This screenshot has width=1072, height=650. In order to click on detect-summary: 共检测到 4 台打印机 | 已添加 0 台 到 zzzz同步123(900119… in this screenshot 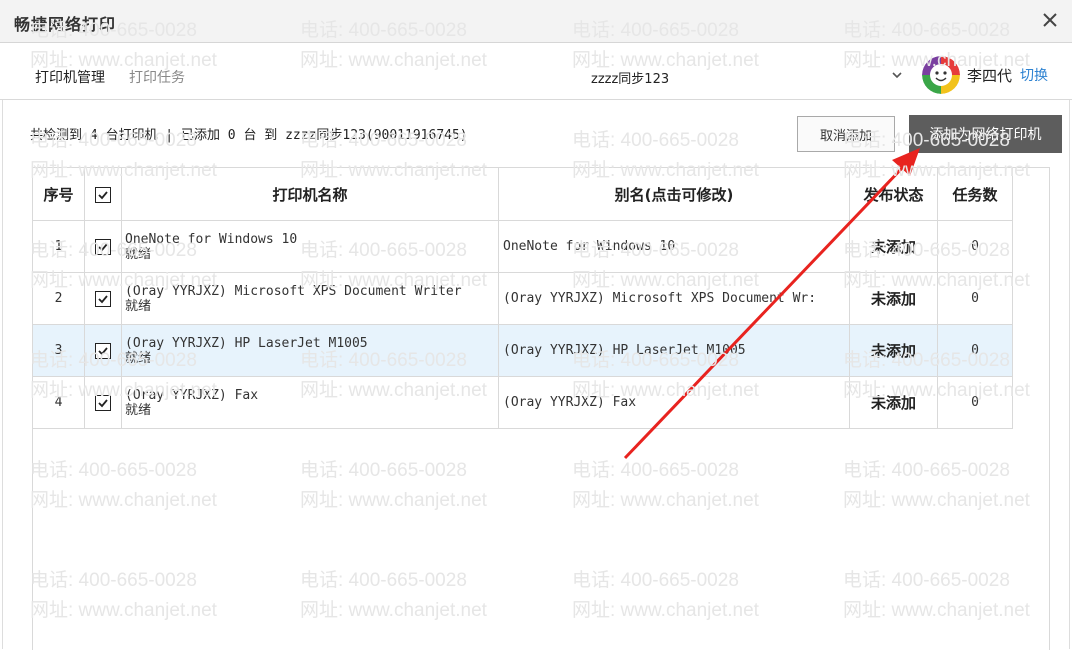, I will do `click(249, 135)`.